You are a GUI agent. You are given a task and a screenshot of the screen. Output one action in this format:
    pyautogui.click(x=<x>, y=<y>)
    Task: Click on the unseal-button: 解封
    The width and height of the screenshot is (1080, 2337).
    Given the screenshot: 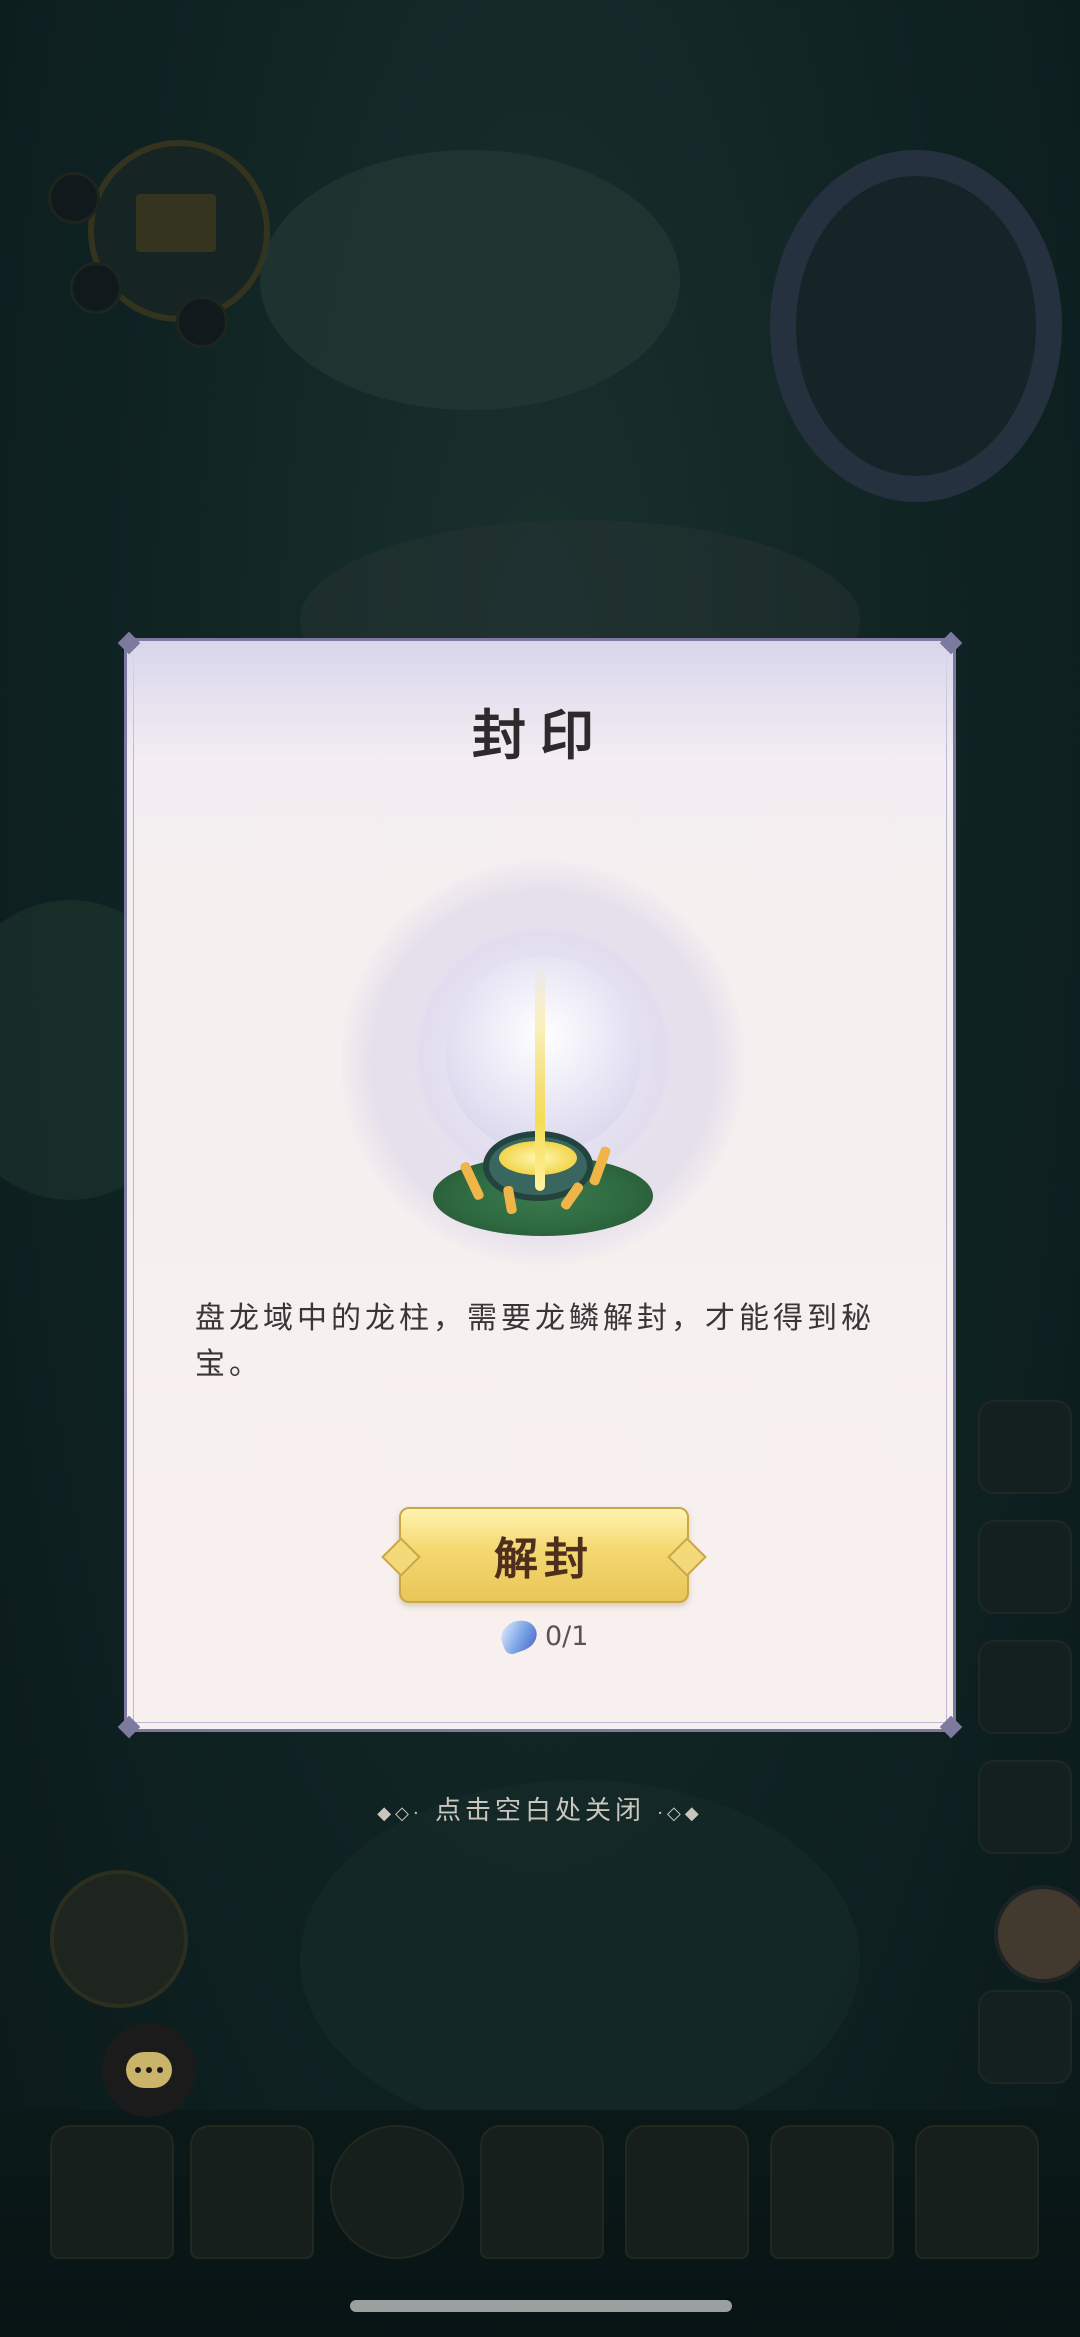 What is the action you would take?
    pyautogui.click(x=544, y=1555)
    